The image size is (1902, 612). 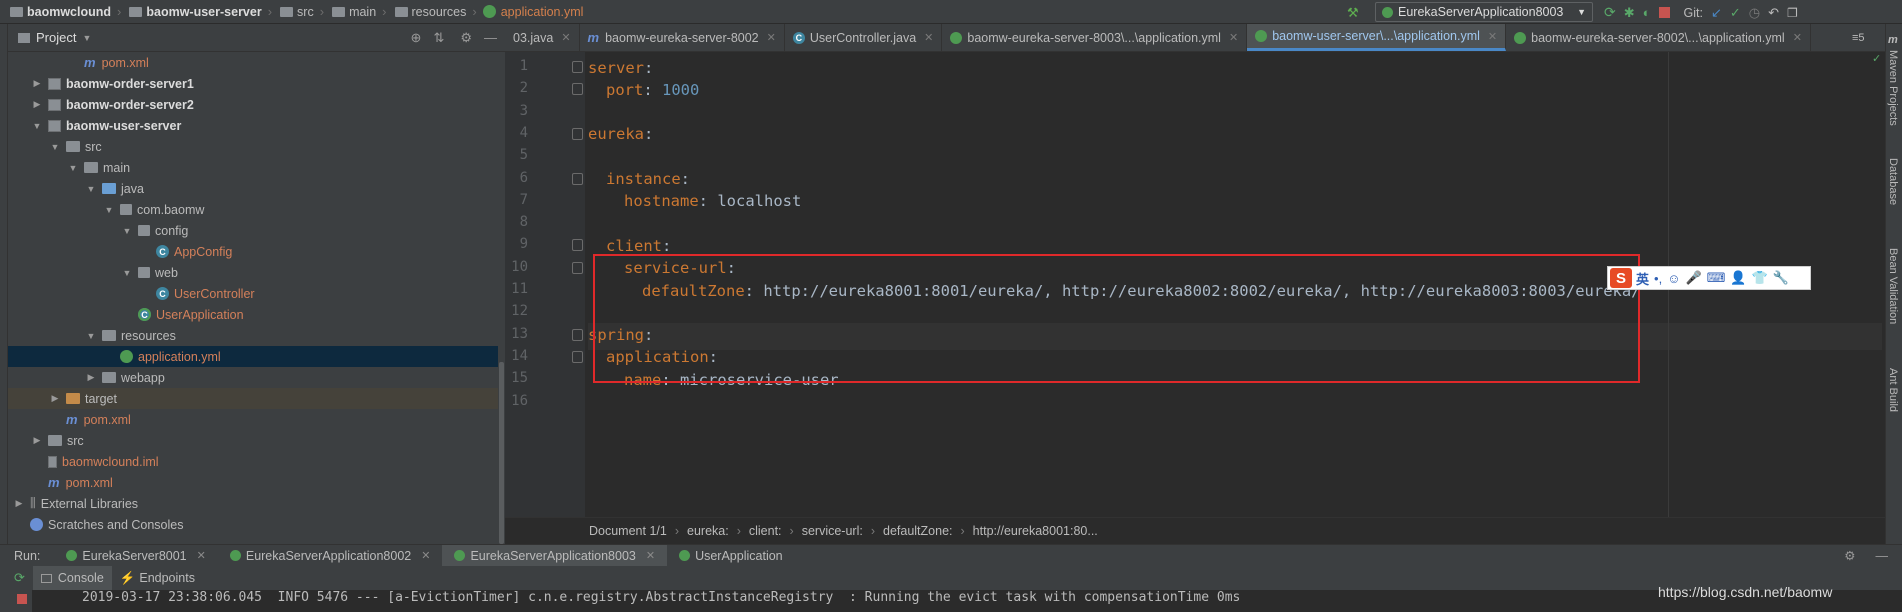 What do you see at coordinates (427, 12) in the screenshot?
I see `breadcrumb-resources: resources` at bounding box center [427, 12].